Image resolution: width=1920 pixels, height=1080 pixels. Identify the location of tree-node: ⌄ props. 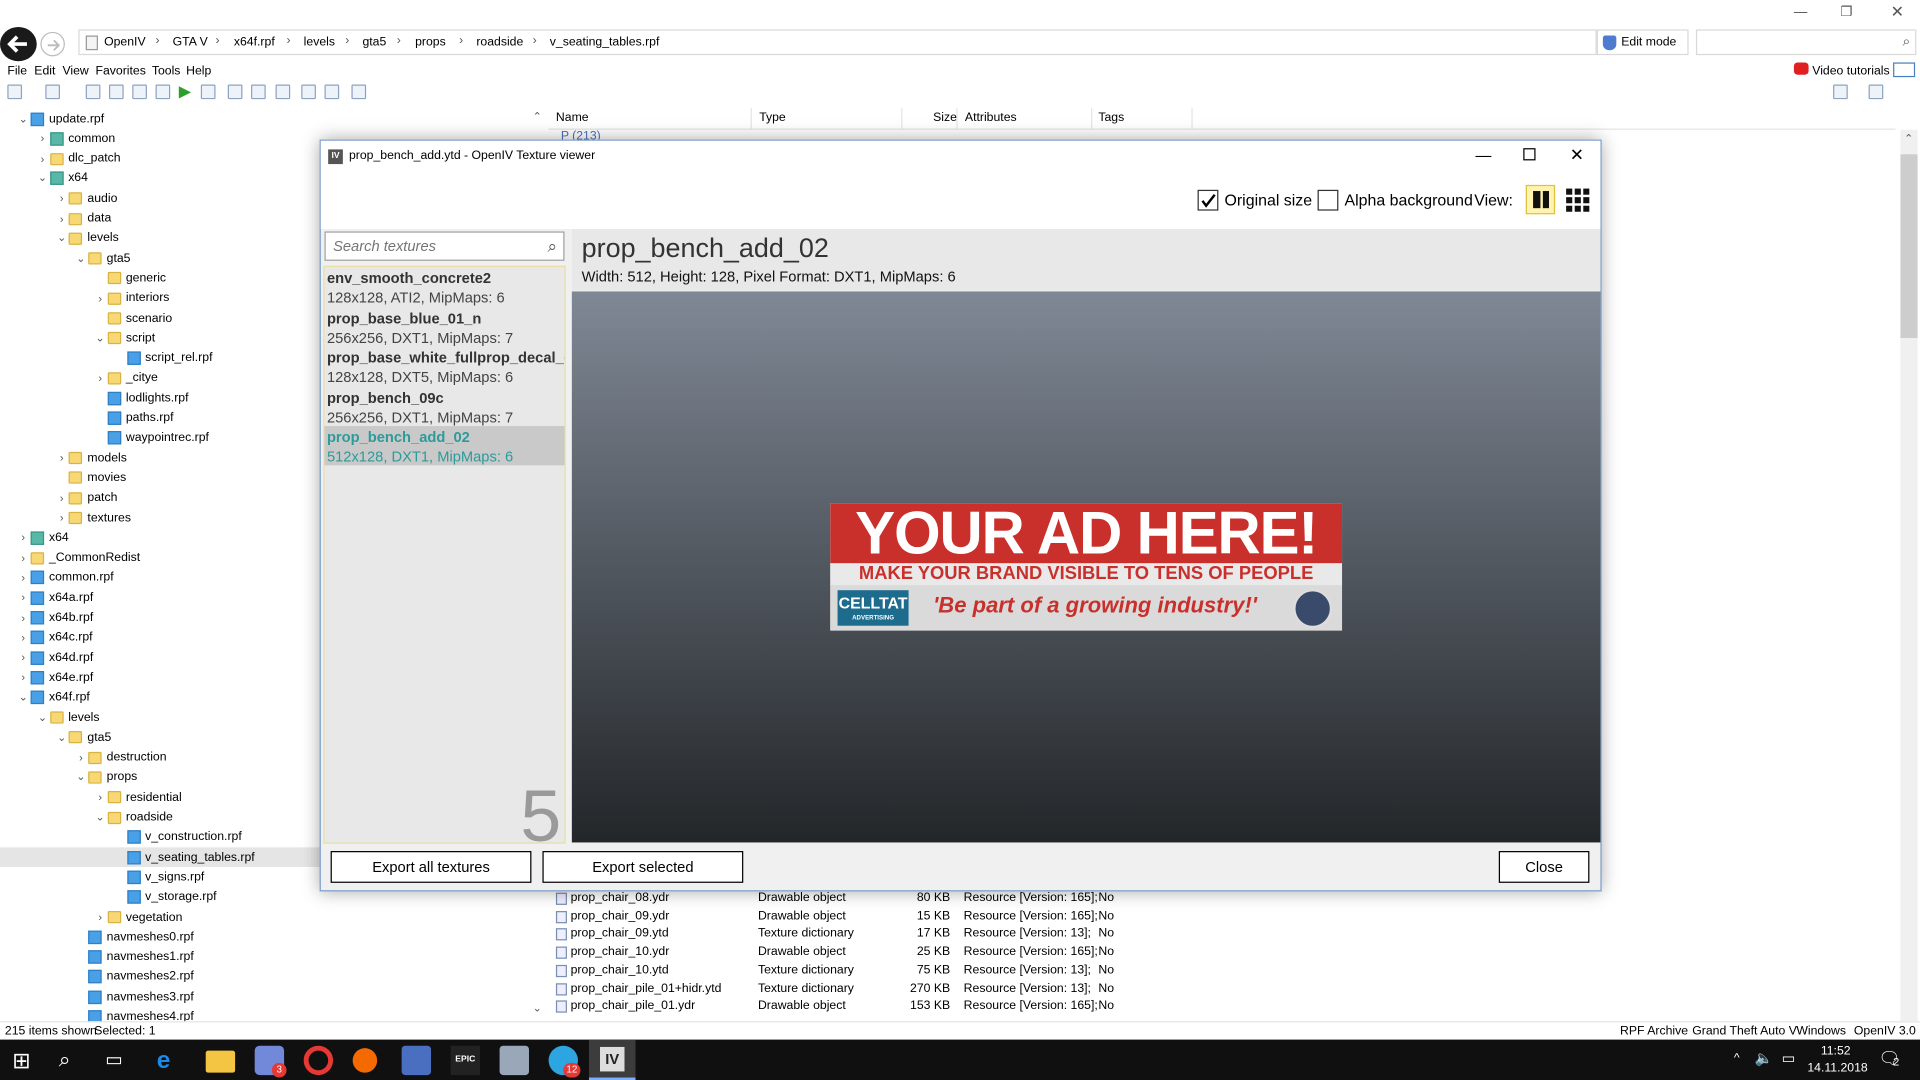
(105, 778).